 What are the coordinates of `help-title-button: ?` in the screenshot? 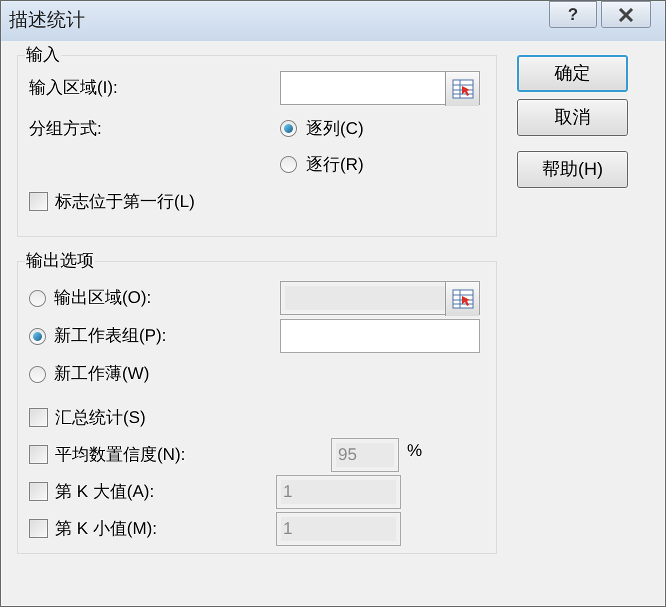 It's located at (573, 14).